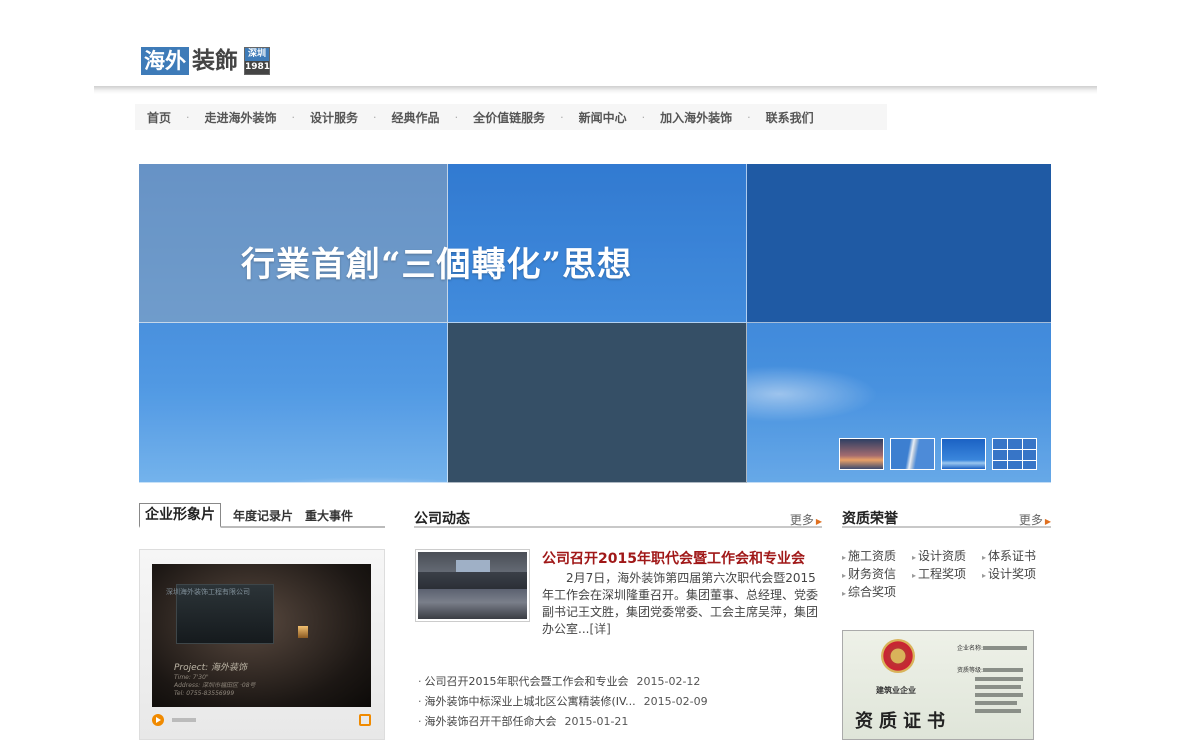 This screenshot has height=740, width=1189. What do you see at coordinates (204, 693) in the screenshot?
I see `video-info-line: Tel: 0755-83556999` at bounding box center [204, 693].